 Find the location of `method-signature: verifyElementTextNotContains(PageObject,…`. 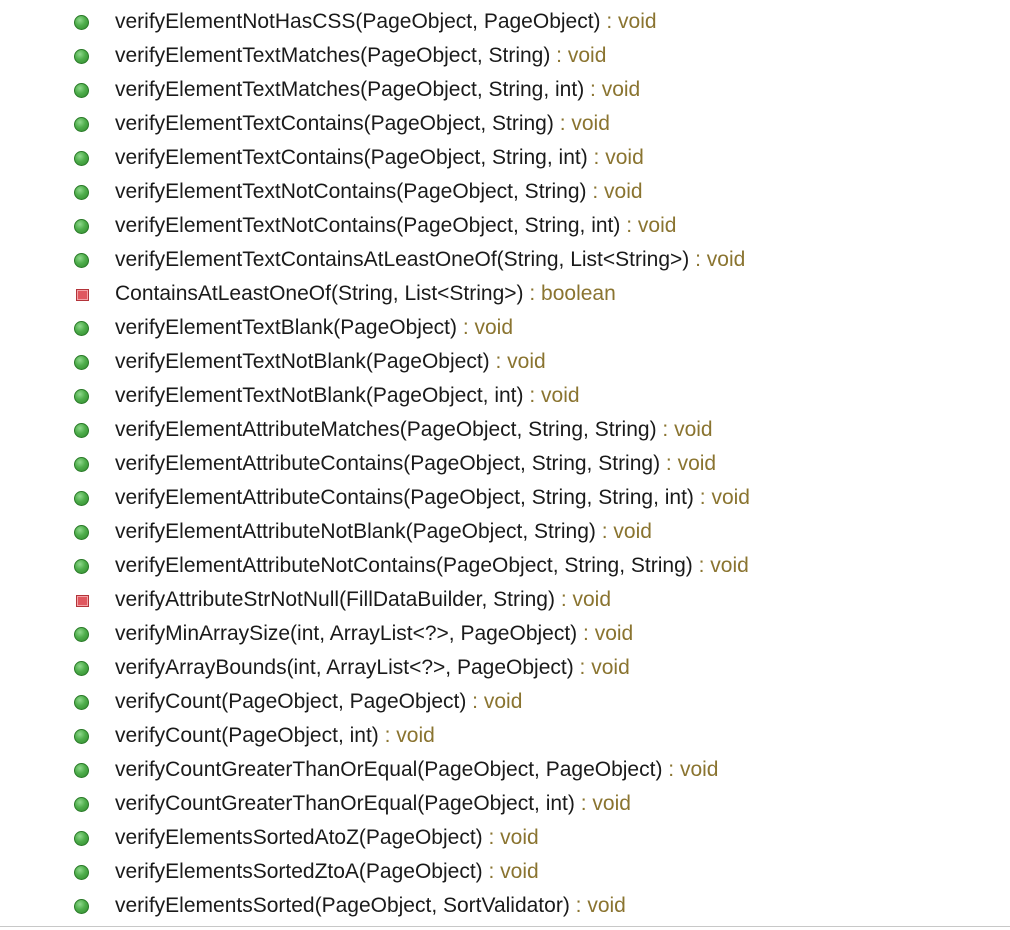

method-signature: verifyElementTextNotContains(PageObject,… is located at coordinates (368, 225).